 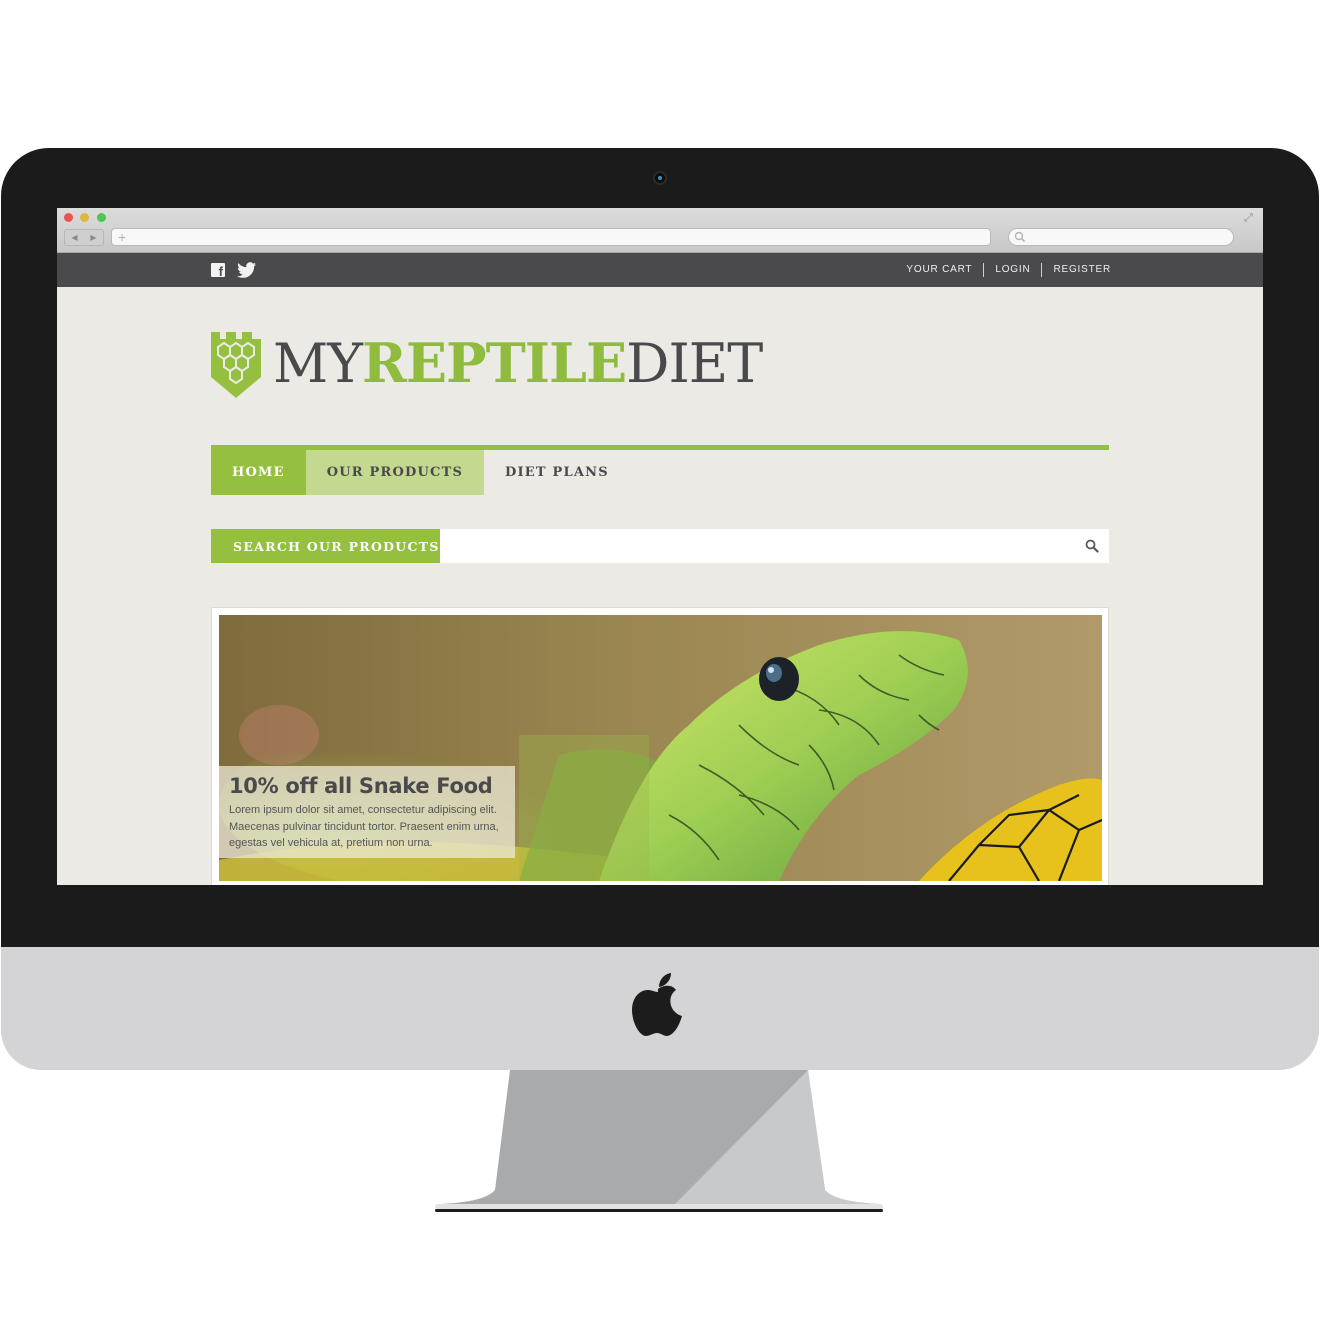 What do you see at coordinates (1248, 218) in the screenshot?
I see `fullscreen-icon: ⤢` at bounding box center [1248, 218].